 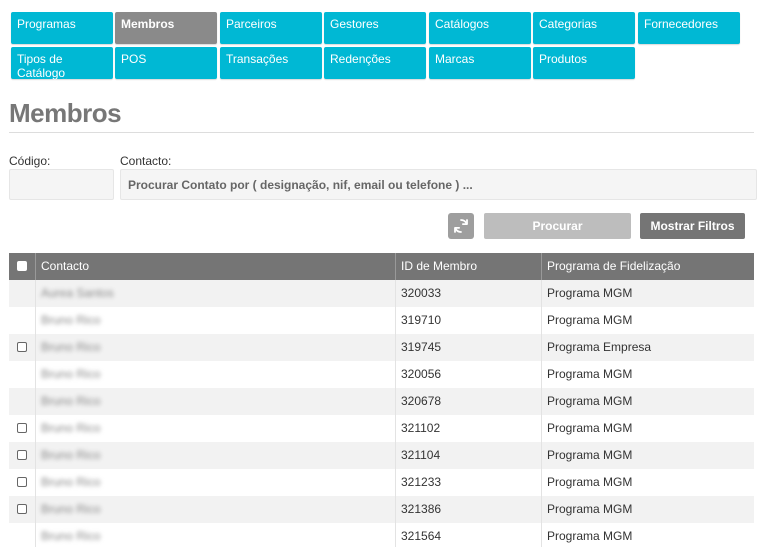 I want to click on member-id-cell: 321386, so click(x=468, y=509).